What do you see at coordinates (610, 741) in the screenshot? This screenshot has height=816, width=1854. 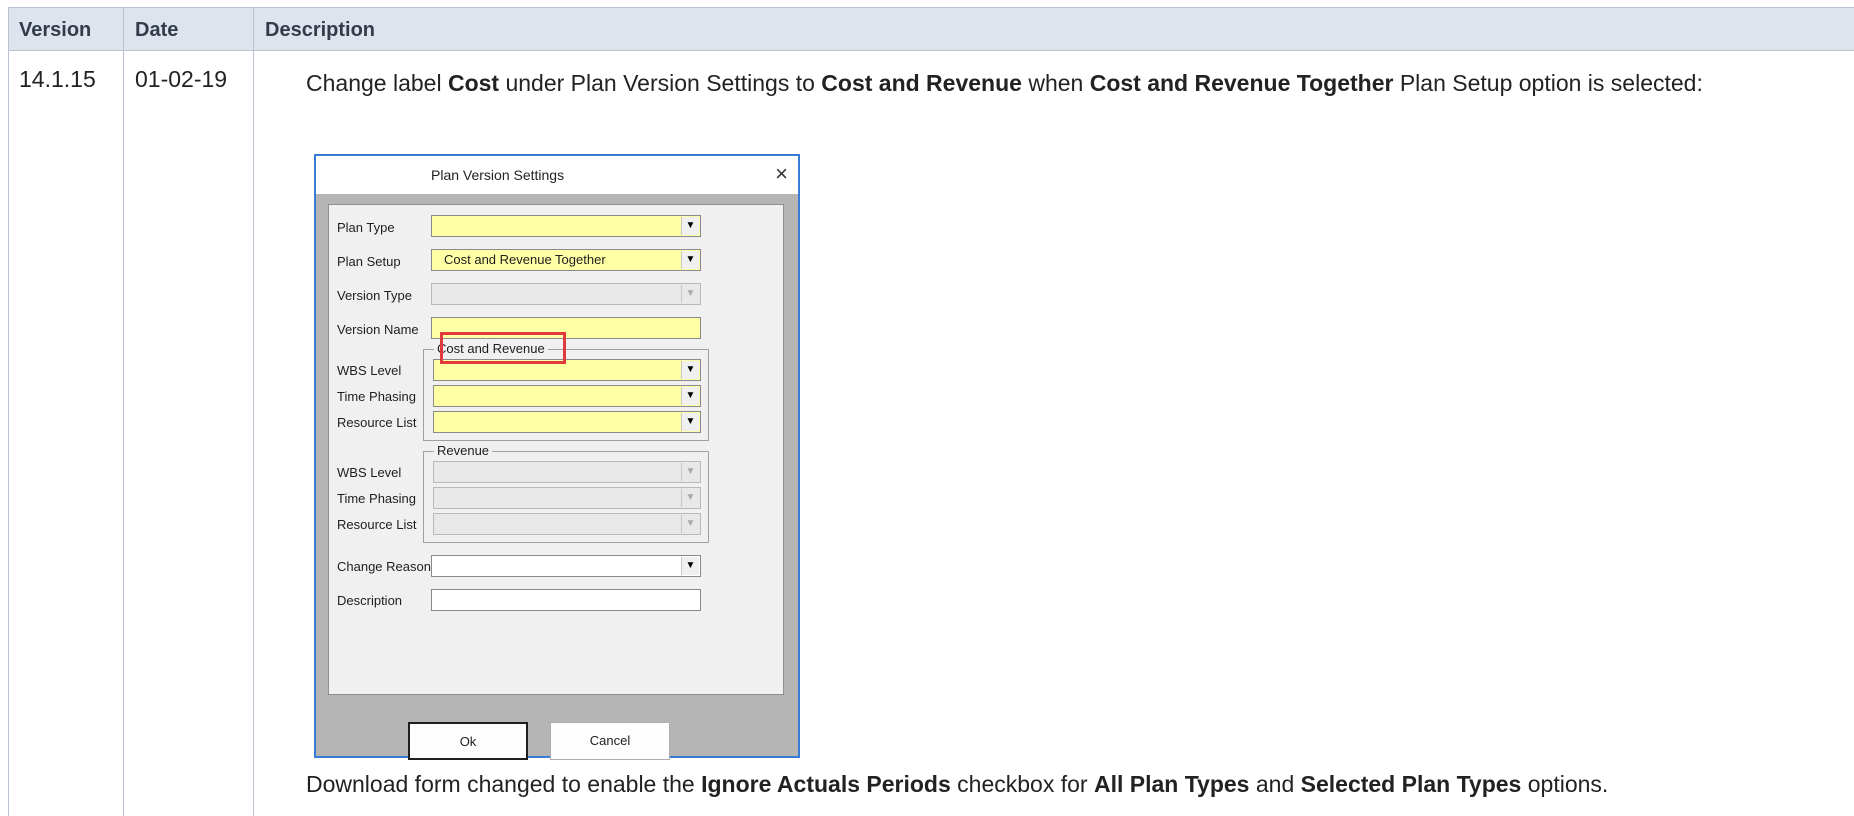 I see `cancel-button: Cancel` at bounding box center [610, 741].